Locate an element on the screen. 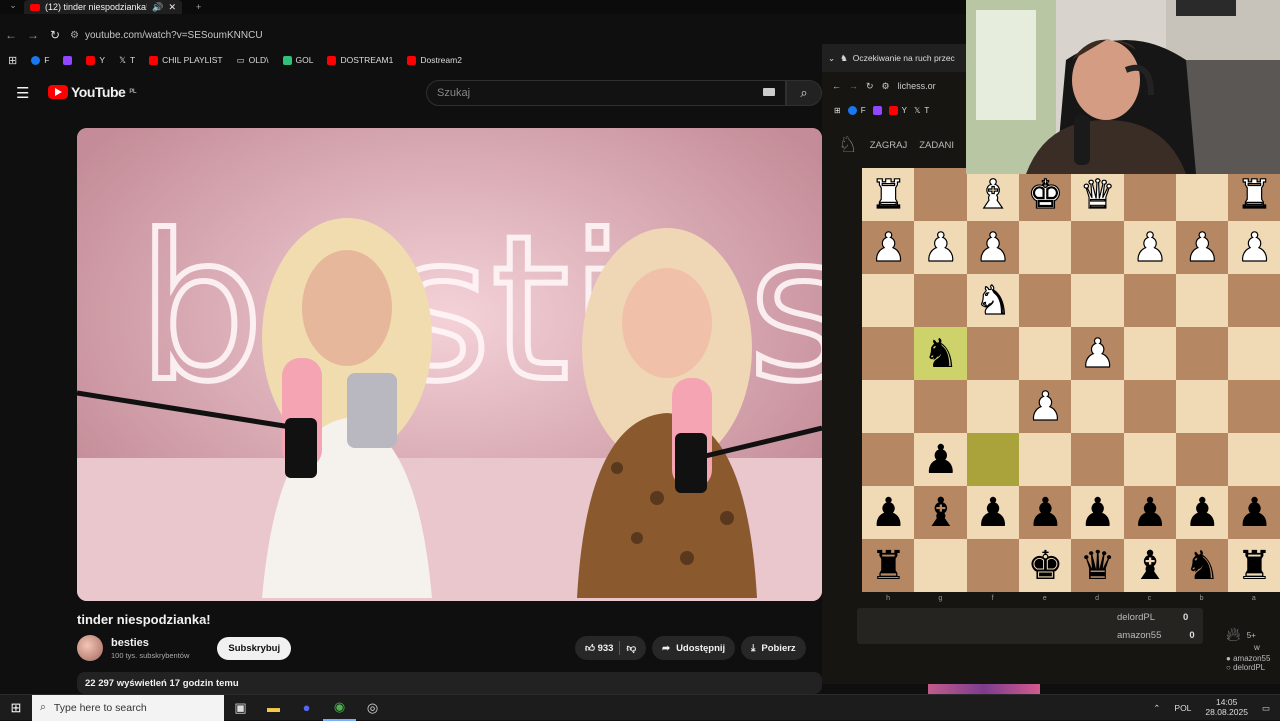  reload-icon: ↻ is located at coordinates (55, 35).